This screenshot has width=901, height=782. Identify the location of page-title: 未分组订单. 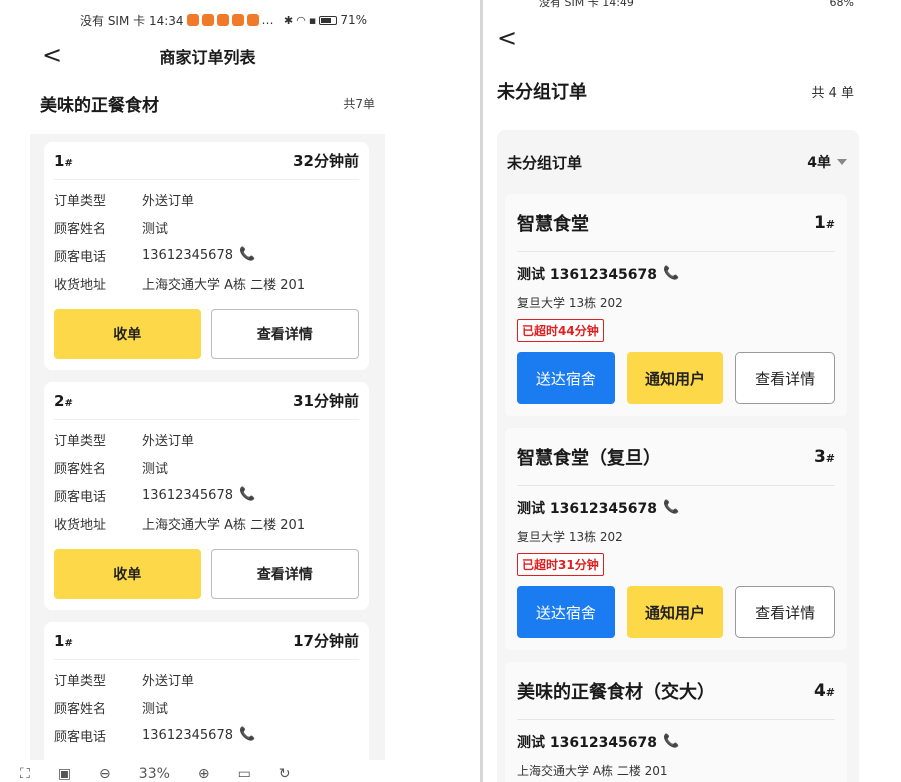
(542, 92).